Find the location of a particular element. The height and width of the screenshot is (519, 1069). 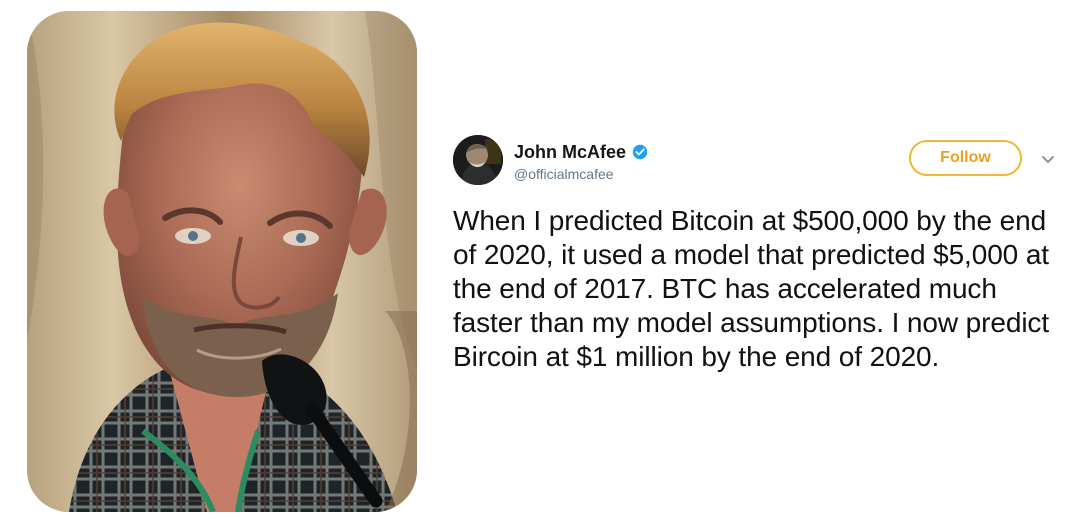

more-menu-button is located at coordinates (1048, 159).